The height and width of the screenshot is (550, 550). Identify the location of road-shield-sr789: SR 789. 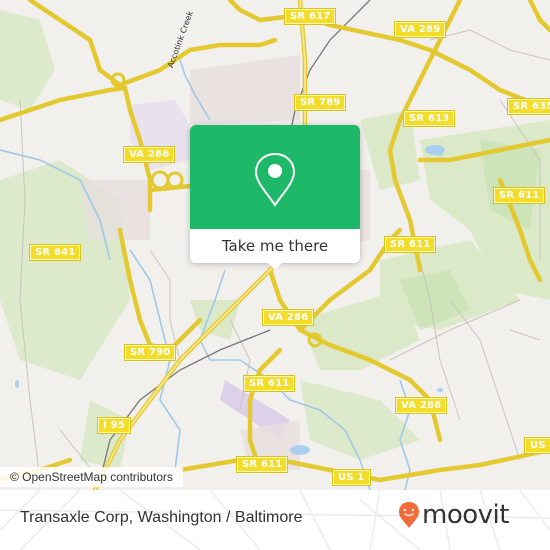
(320, 102).